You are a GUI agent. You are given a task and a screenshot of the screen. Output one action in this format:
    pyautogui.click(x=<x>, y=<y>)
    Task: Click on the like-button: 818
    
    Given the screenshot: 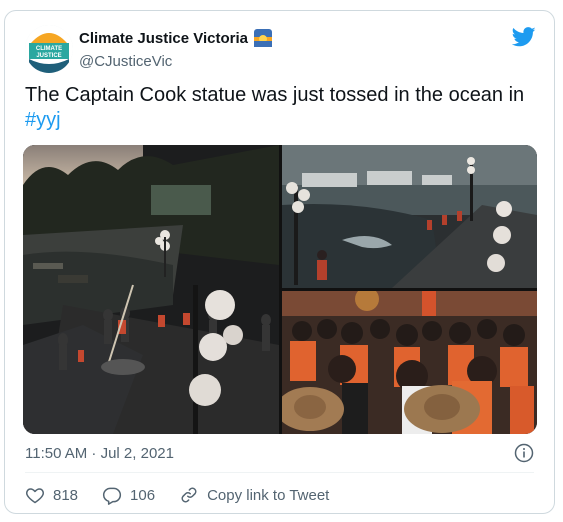 What is the action you would take?
    pyautogui.click(x=51, y=495)
    